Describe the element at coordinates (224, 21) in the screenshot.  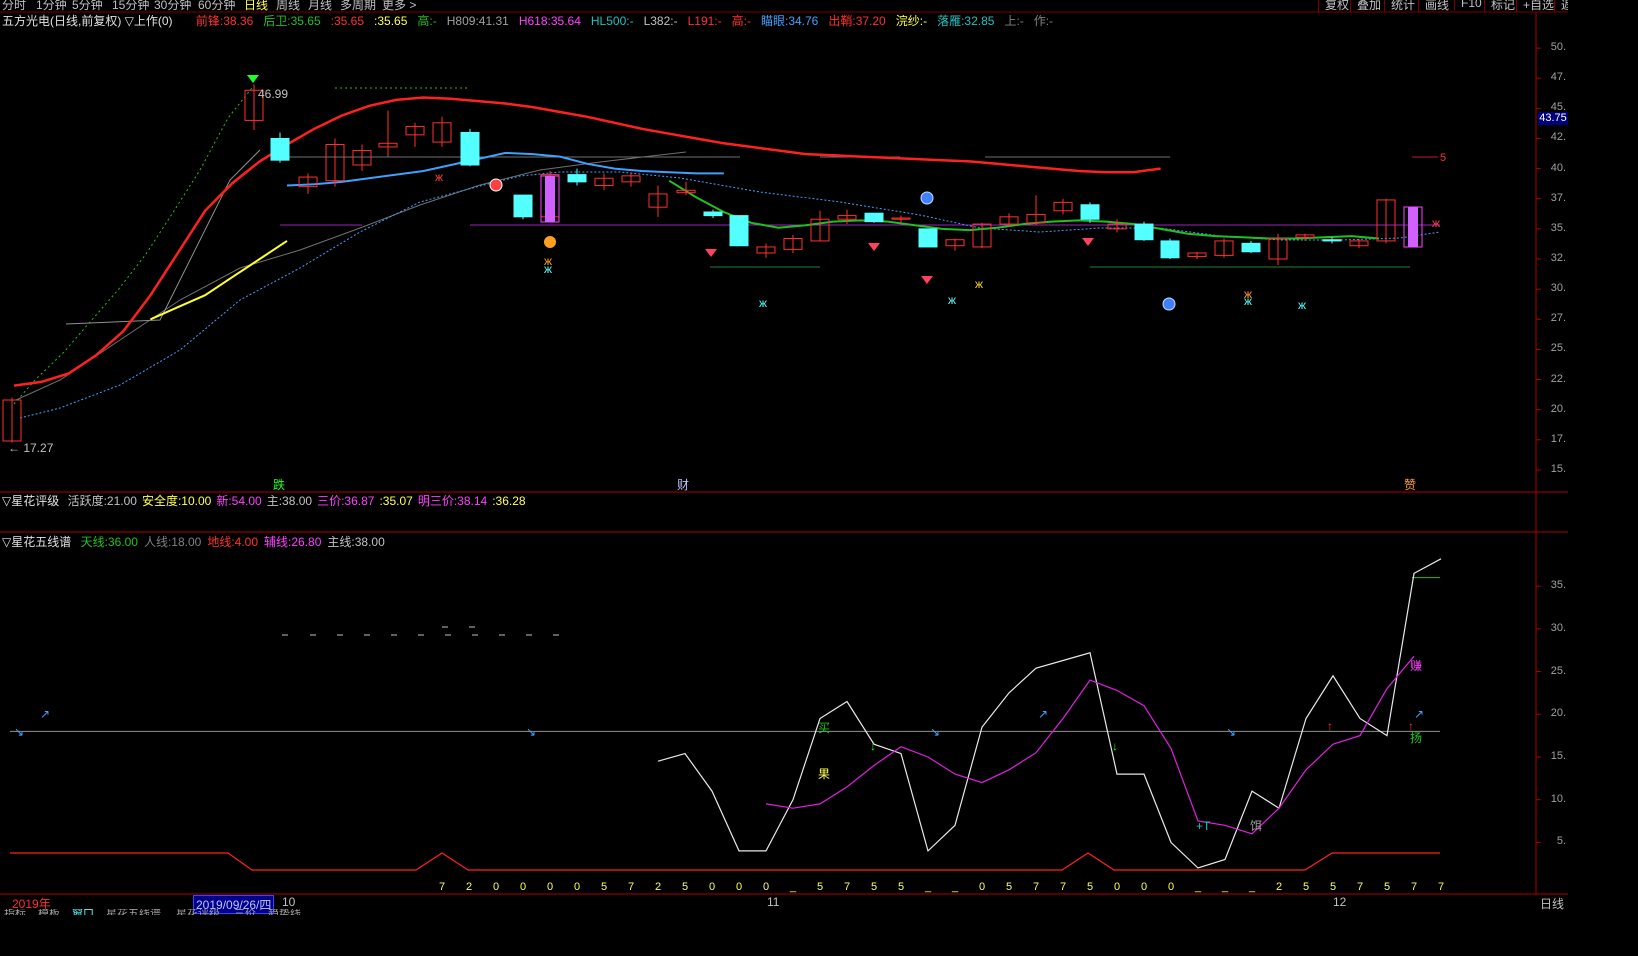
I see `info-item-0: 前锋:38.36` at that location.